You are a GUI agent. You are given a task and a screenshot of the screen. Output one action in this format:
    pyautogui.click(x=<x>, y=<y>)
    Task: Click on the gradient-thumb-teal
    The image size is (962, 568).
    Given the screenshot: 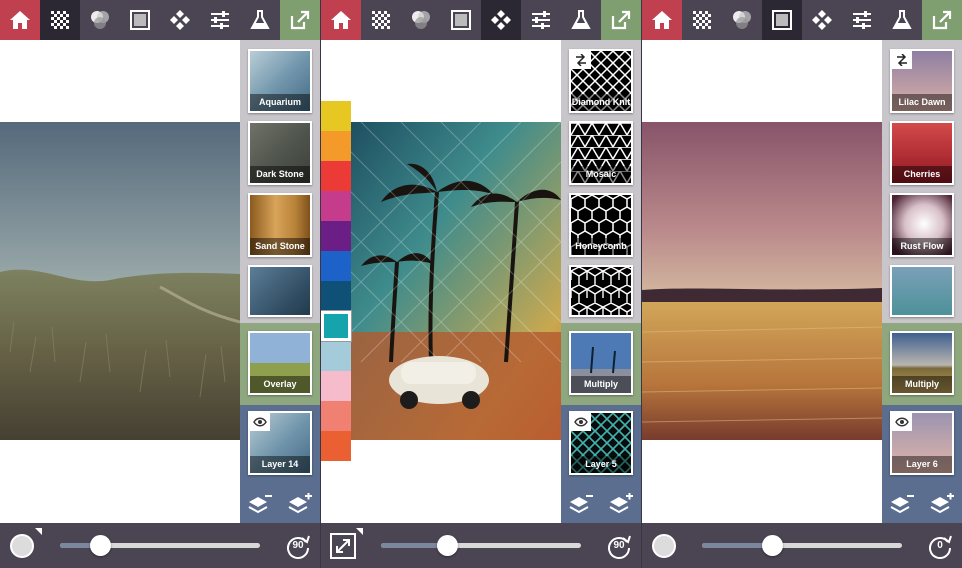 What is the action you would take?
    pyautogui.click(x=922, y=291)
    